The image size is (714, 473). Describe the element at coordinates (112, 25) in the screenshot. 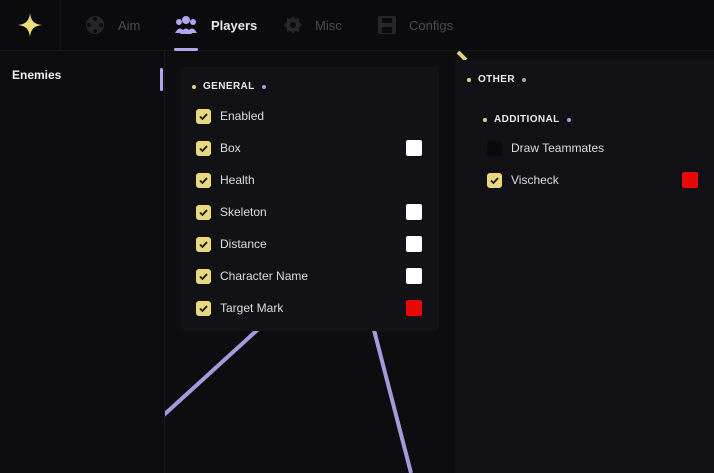

I see `tab-aim: Aim` at that location.